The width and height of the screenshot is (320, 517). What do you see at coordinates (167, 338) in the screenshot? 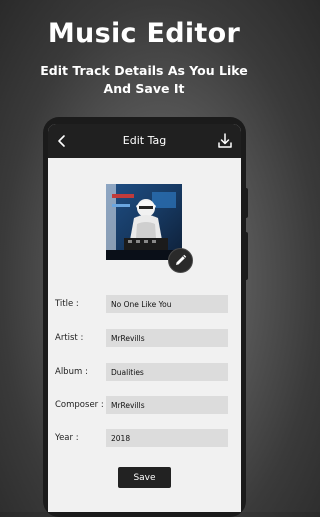
I see `artist-field` at bounding box center [167, 338].